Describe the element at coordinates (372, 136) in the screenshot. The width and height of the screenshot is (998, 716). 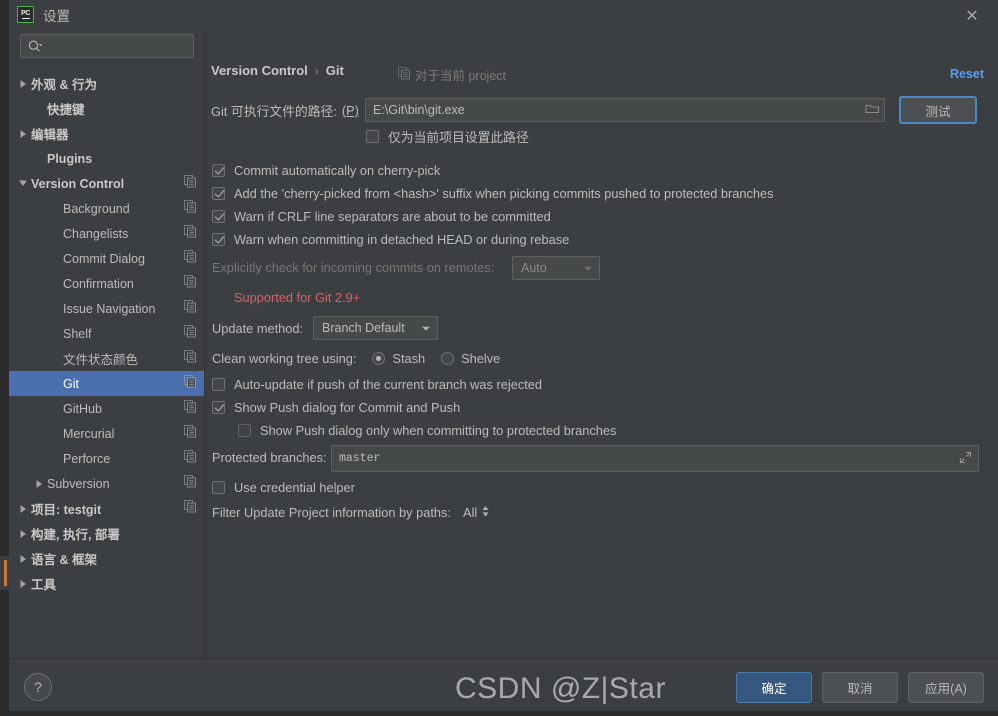
I see `project-path-only-box` at that location.